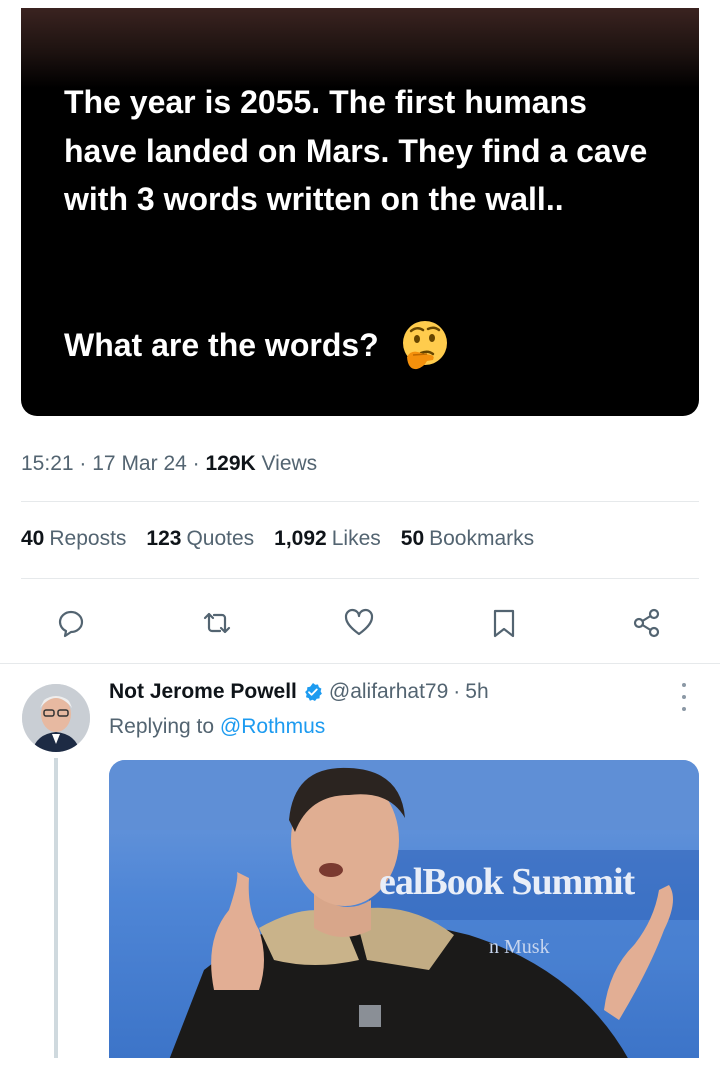  Describe the element at coordinates (162, 726) in the screenshot. I see `replying-to-label: Replying to` at that location.